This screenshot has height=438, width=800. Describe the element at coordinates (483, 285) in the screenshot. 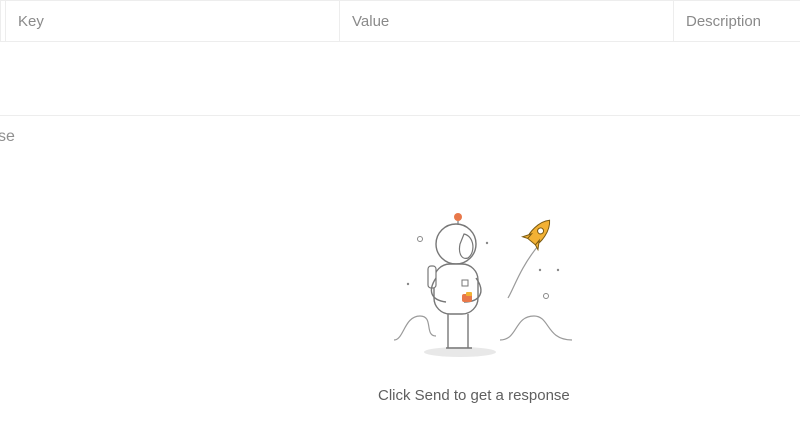

I see `astronaut-rocket-illustration-icon` at that location.